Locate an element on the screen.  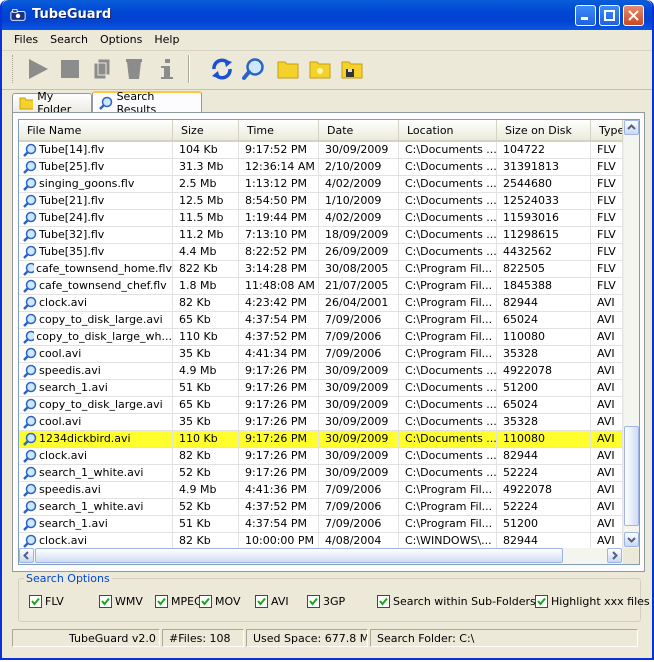
open-folder-button is located at coordinates (288, 69).